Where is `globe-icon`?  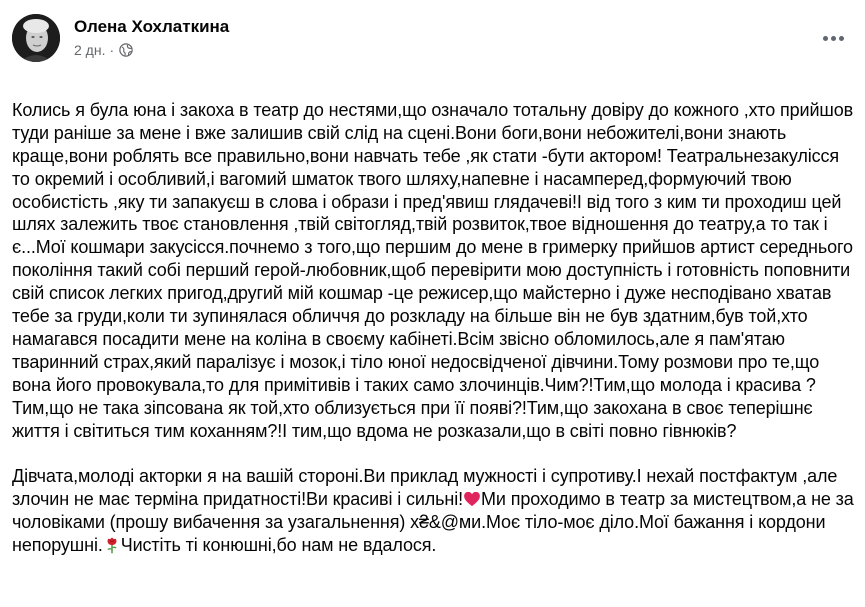
globe-icon is located at coordinates (126, 50).